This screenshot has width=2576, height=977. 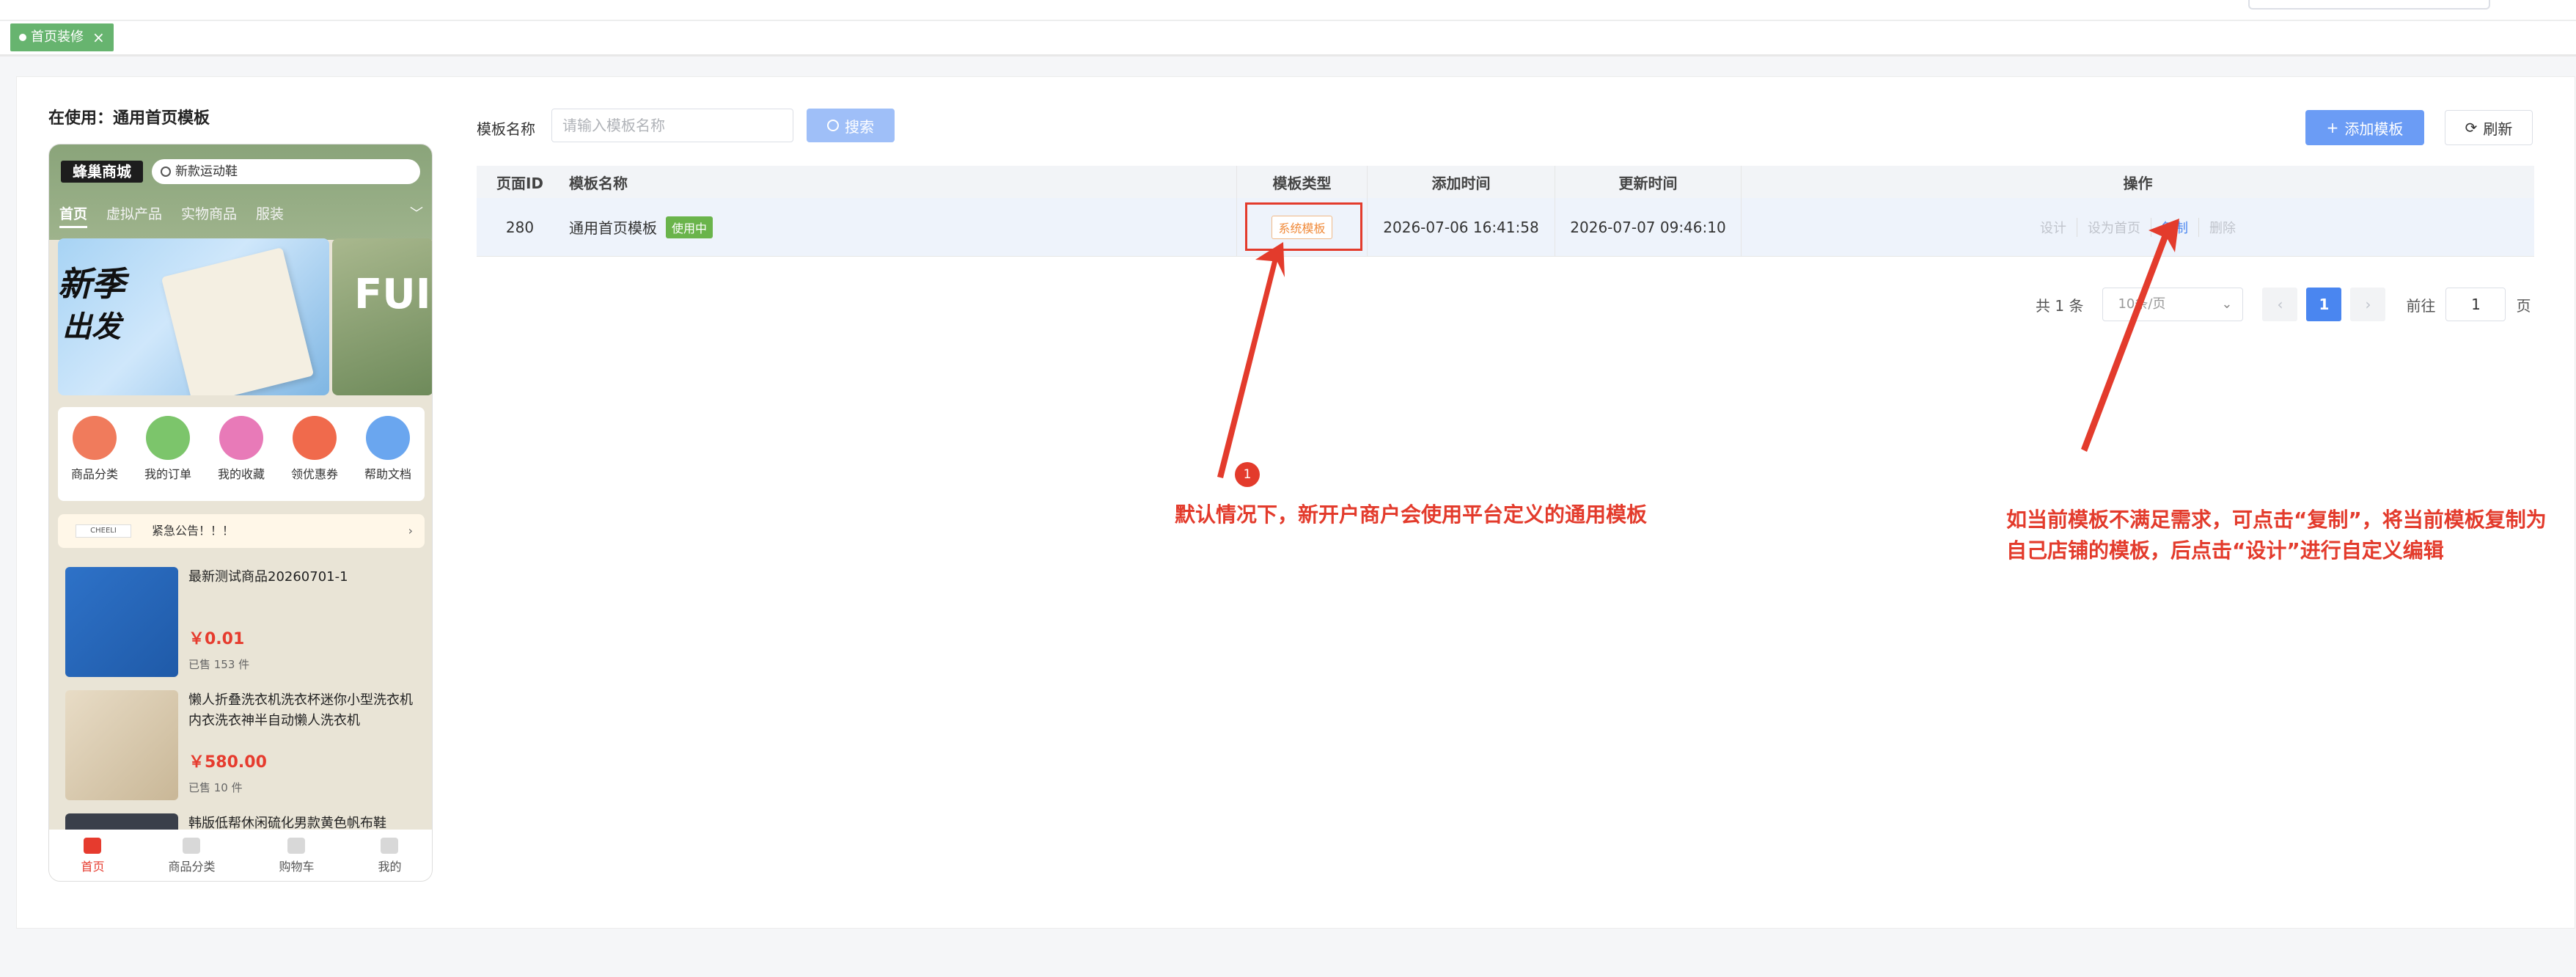 What do you see at coordinates (168, 474) in the screenshot?
I see `icon-label: 我的订单` at bounding box center [168, 474].